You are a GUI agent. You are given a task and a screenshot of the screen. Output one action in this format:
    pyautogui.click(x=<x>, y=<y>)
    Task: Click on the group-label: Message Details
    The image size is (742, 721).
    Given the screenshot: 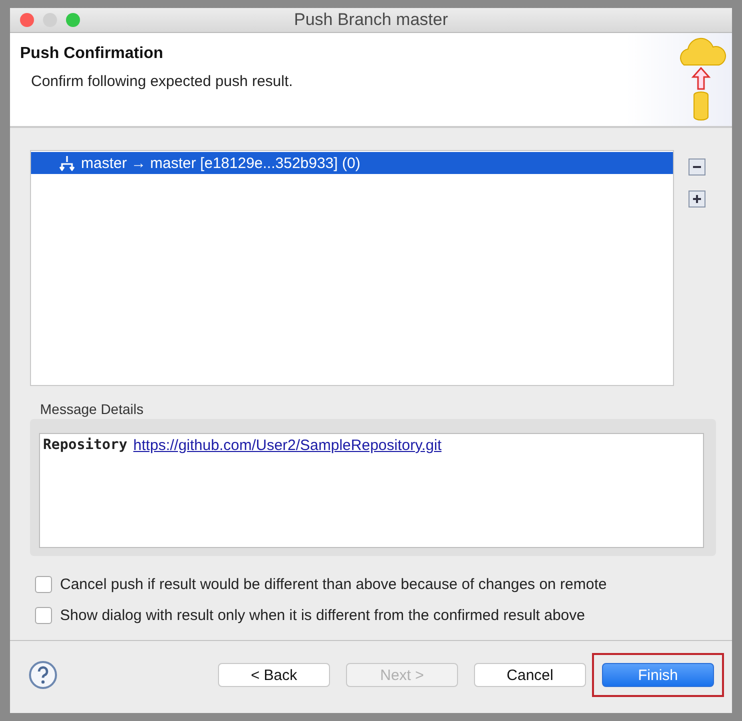 What is the action you would take?
    pyautogui.click(x=92, y=409)
    